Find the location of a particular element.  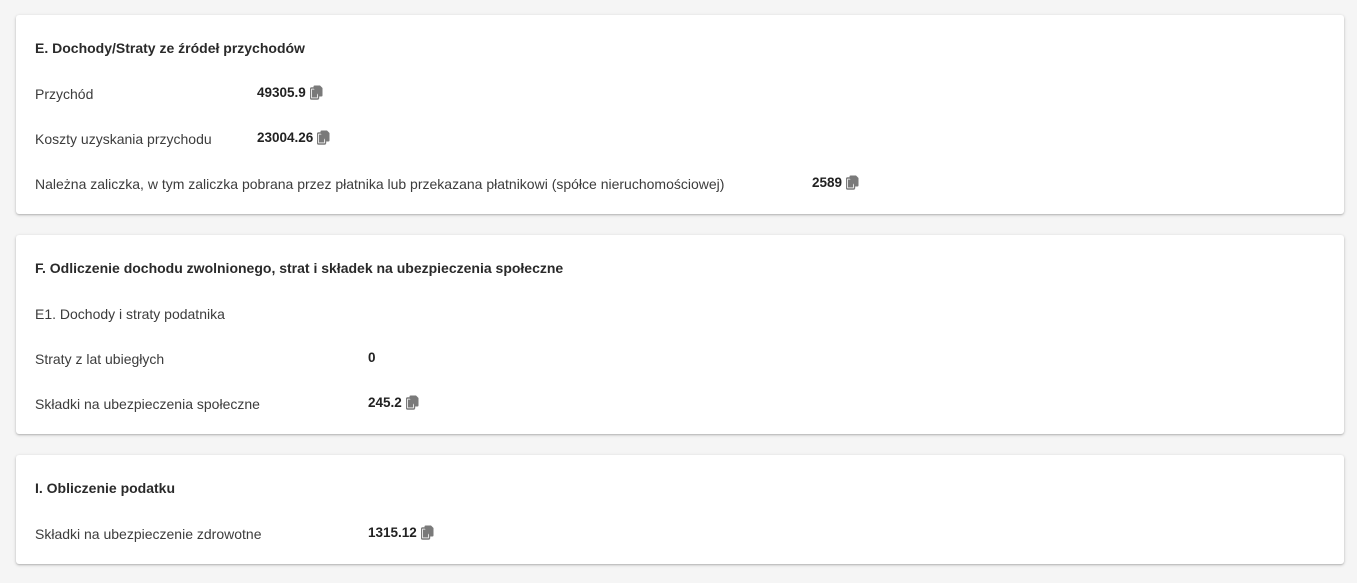

row-value-skladki-spoleczne: 245.2 is located at coordinates (393, 402).